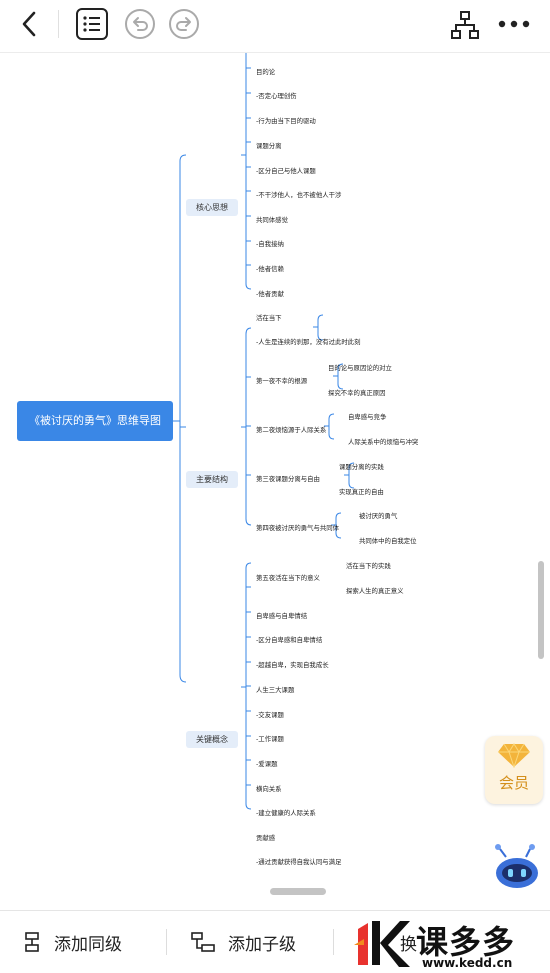  I want to click on diamond-icon, so click(514, 755).